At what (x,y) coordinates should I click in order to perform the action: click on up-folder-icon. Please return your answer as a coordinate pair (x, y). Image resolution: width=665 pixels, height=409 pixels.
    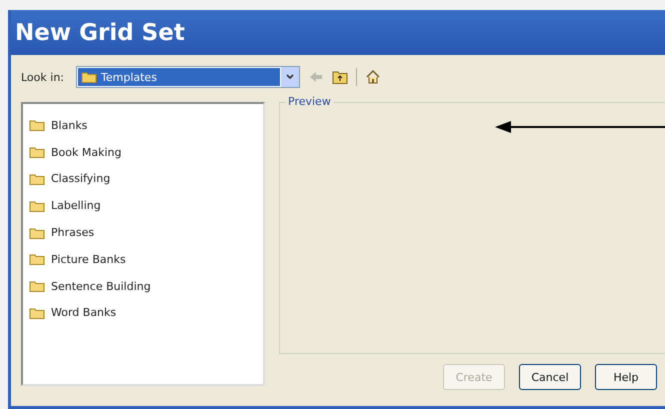
    Looking at the image, I should click on (340, 77).